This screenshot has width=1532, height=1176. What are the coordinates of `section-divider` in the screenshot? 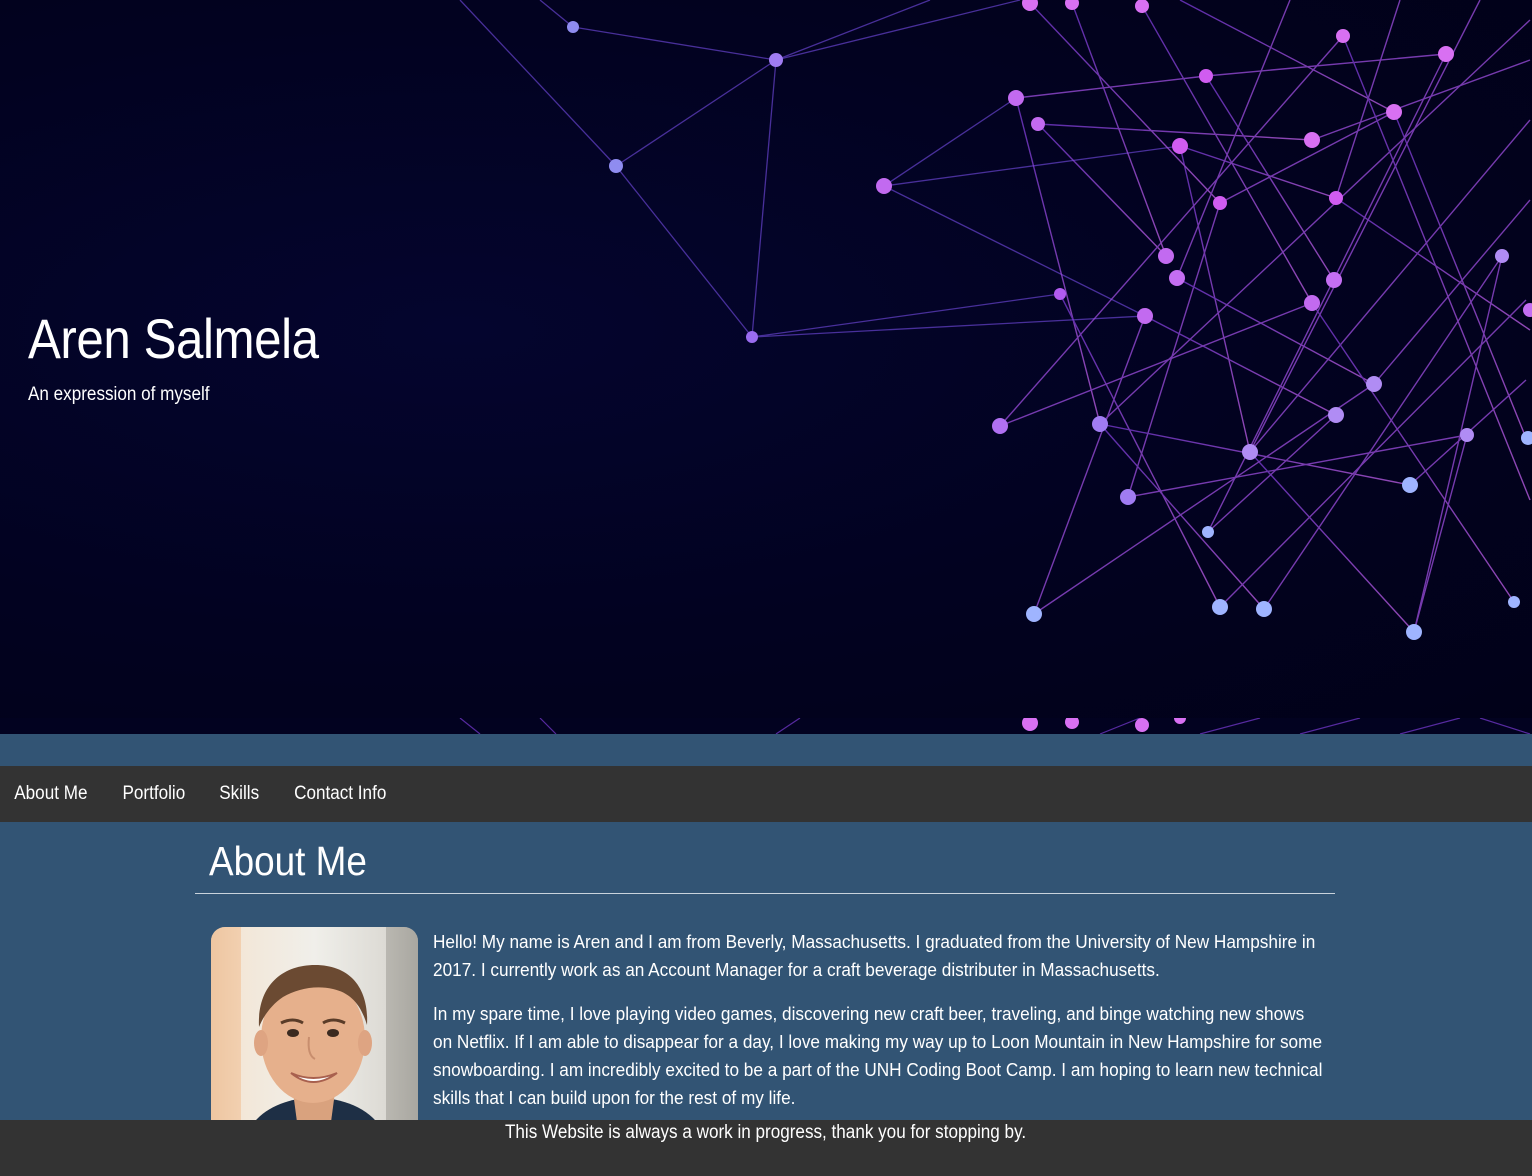 It's located at (765, 893).